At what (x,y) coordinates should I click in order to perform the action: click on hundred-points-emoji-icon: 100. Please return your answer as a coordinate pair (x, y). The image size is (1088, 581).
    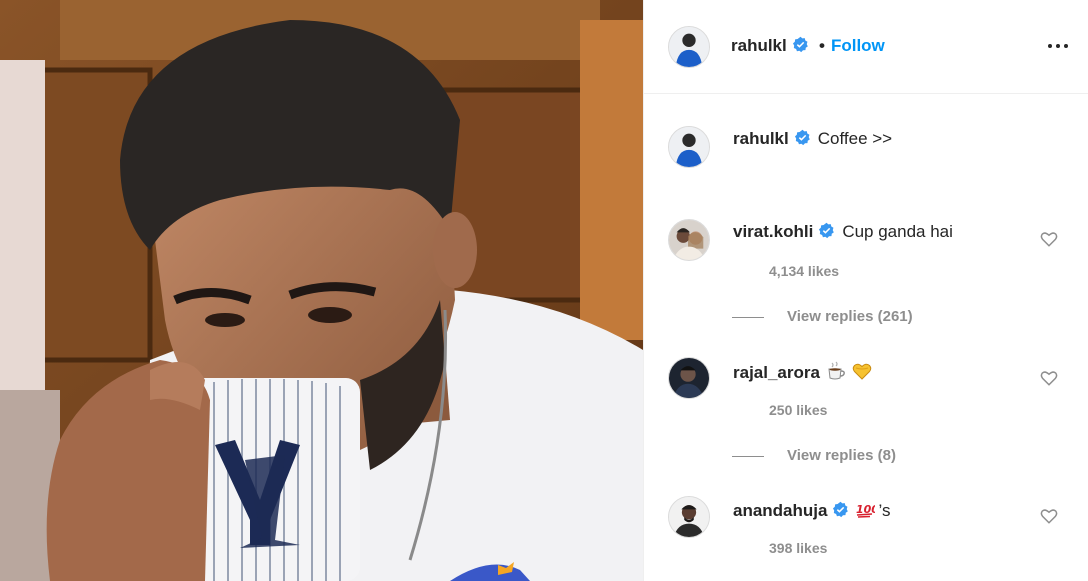
    Looking at the image, I should click on (865, 509).